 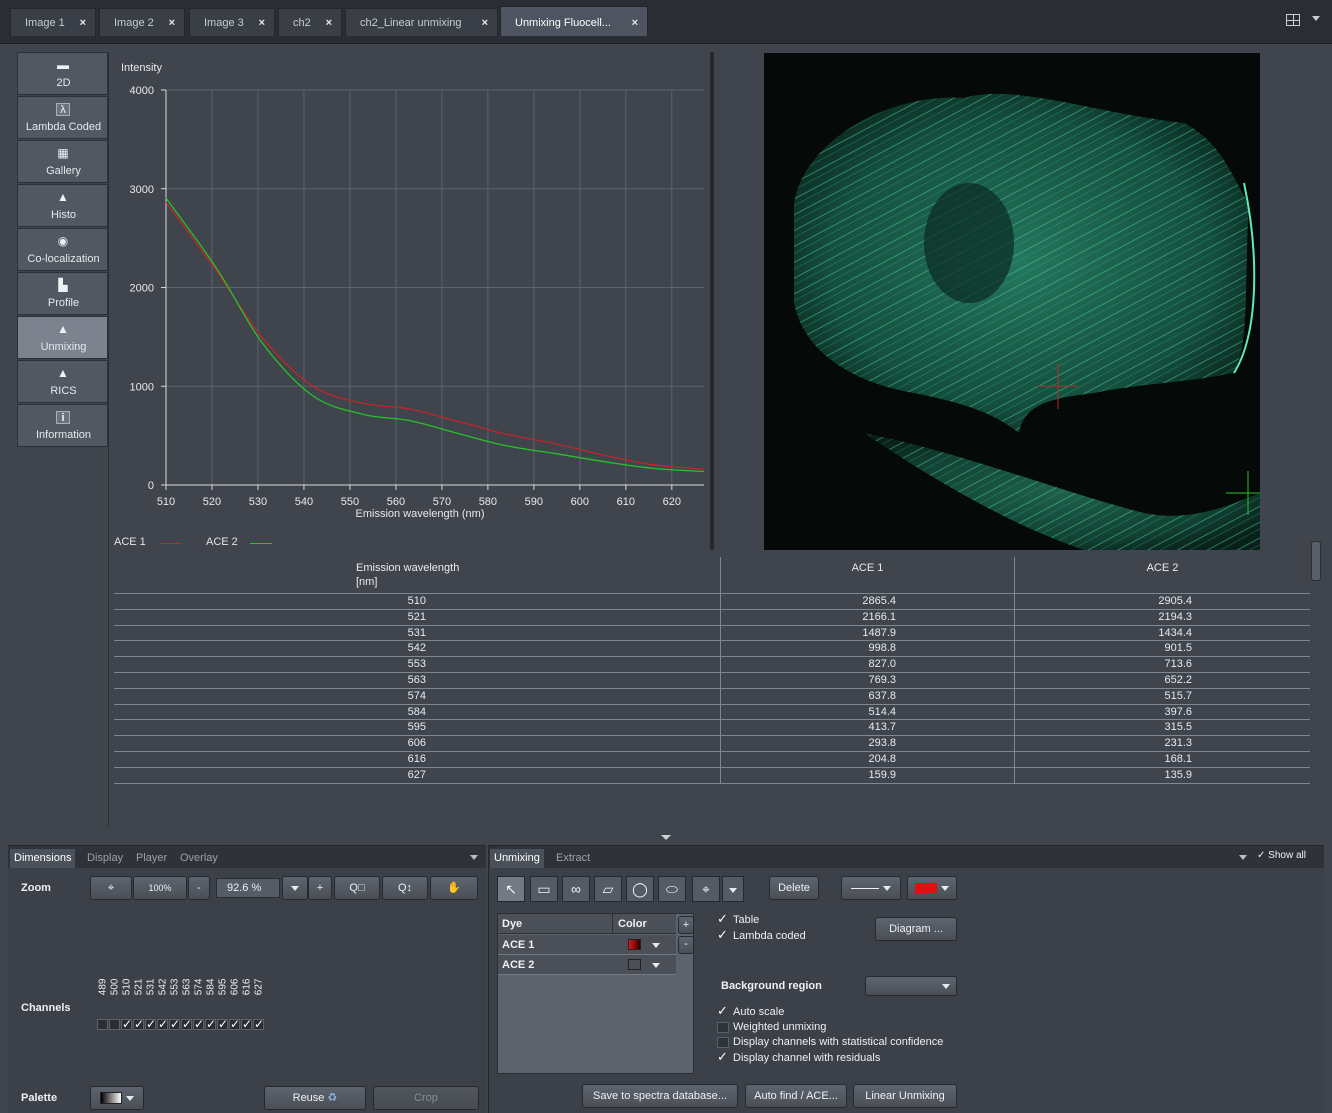 What do you see at coordinates (686, 945) in the screenshot?
I see `remove-dye-button: -` at bounding box center [686, 945].